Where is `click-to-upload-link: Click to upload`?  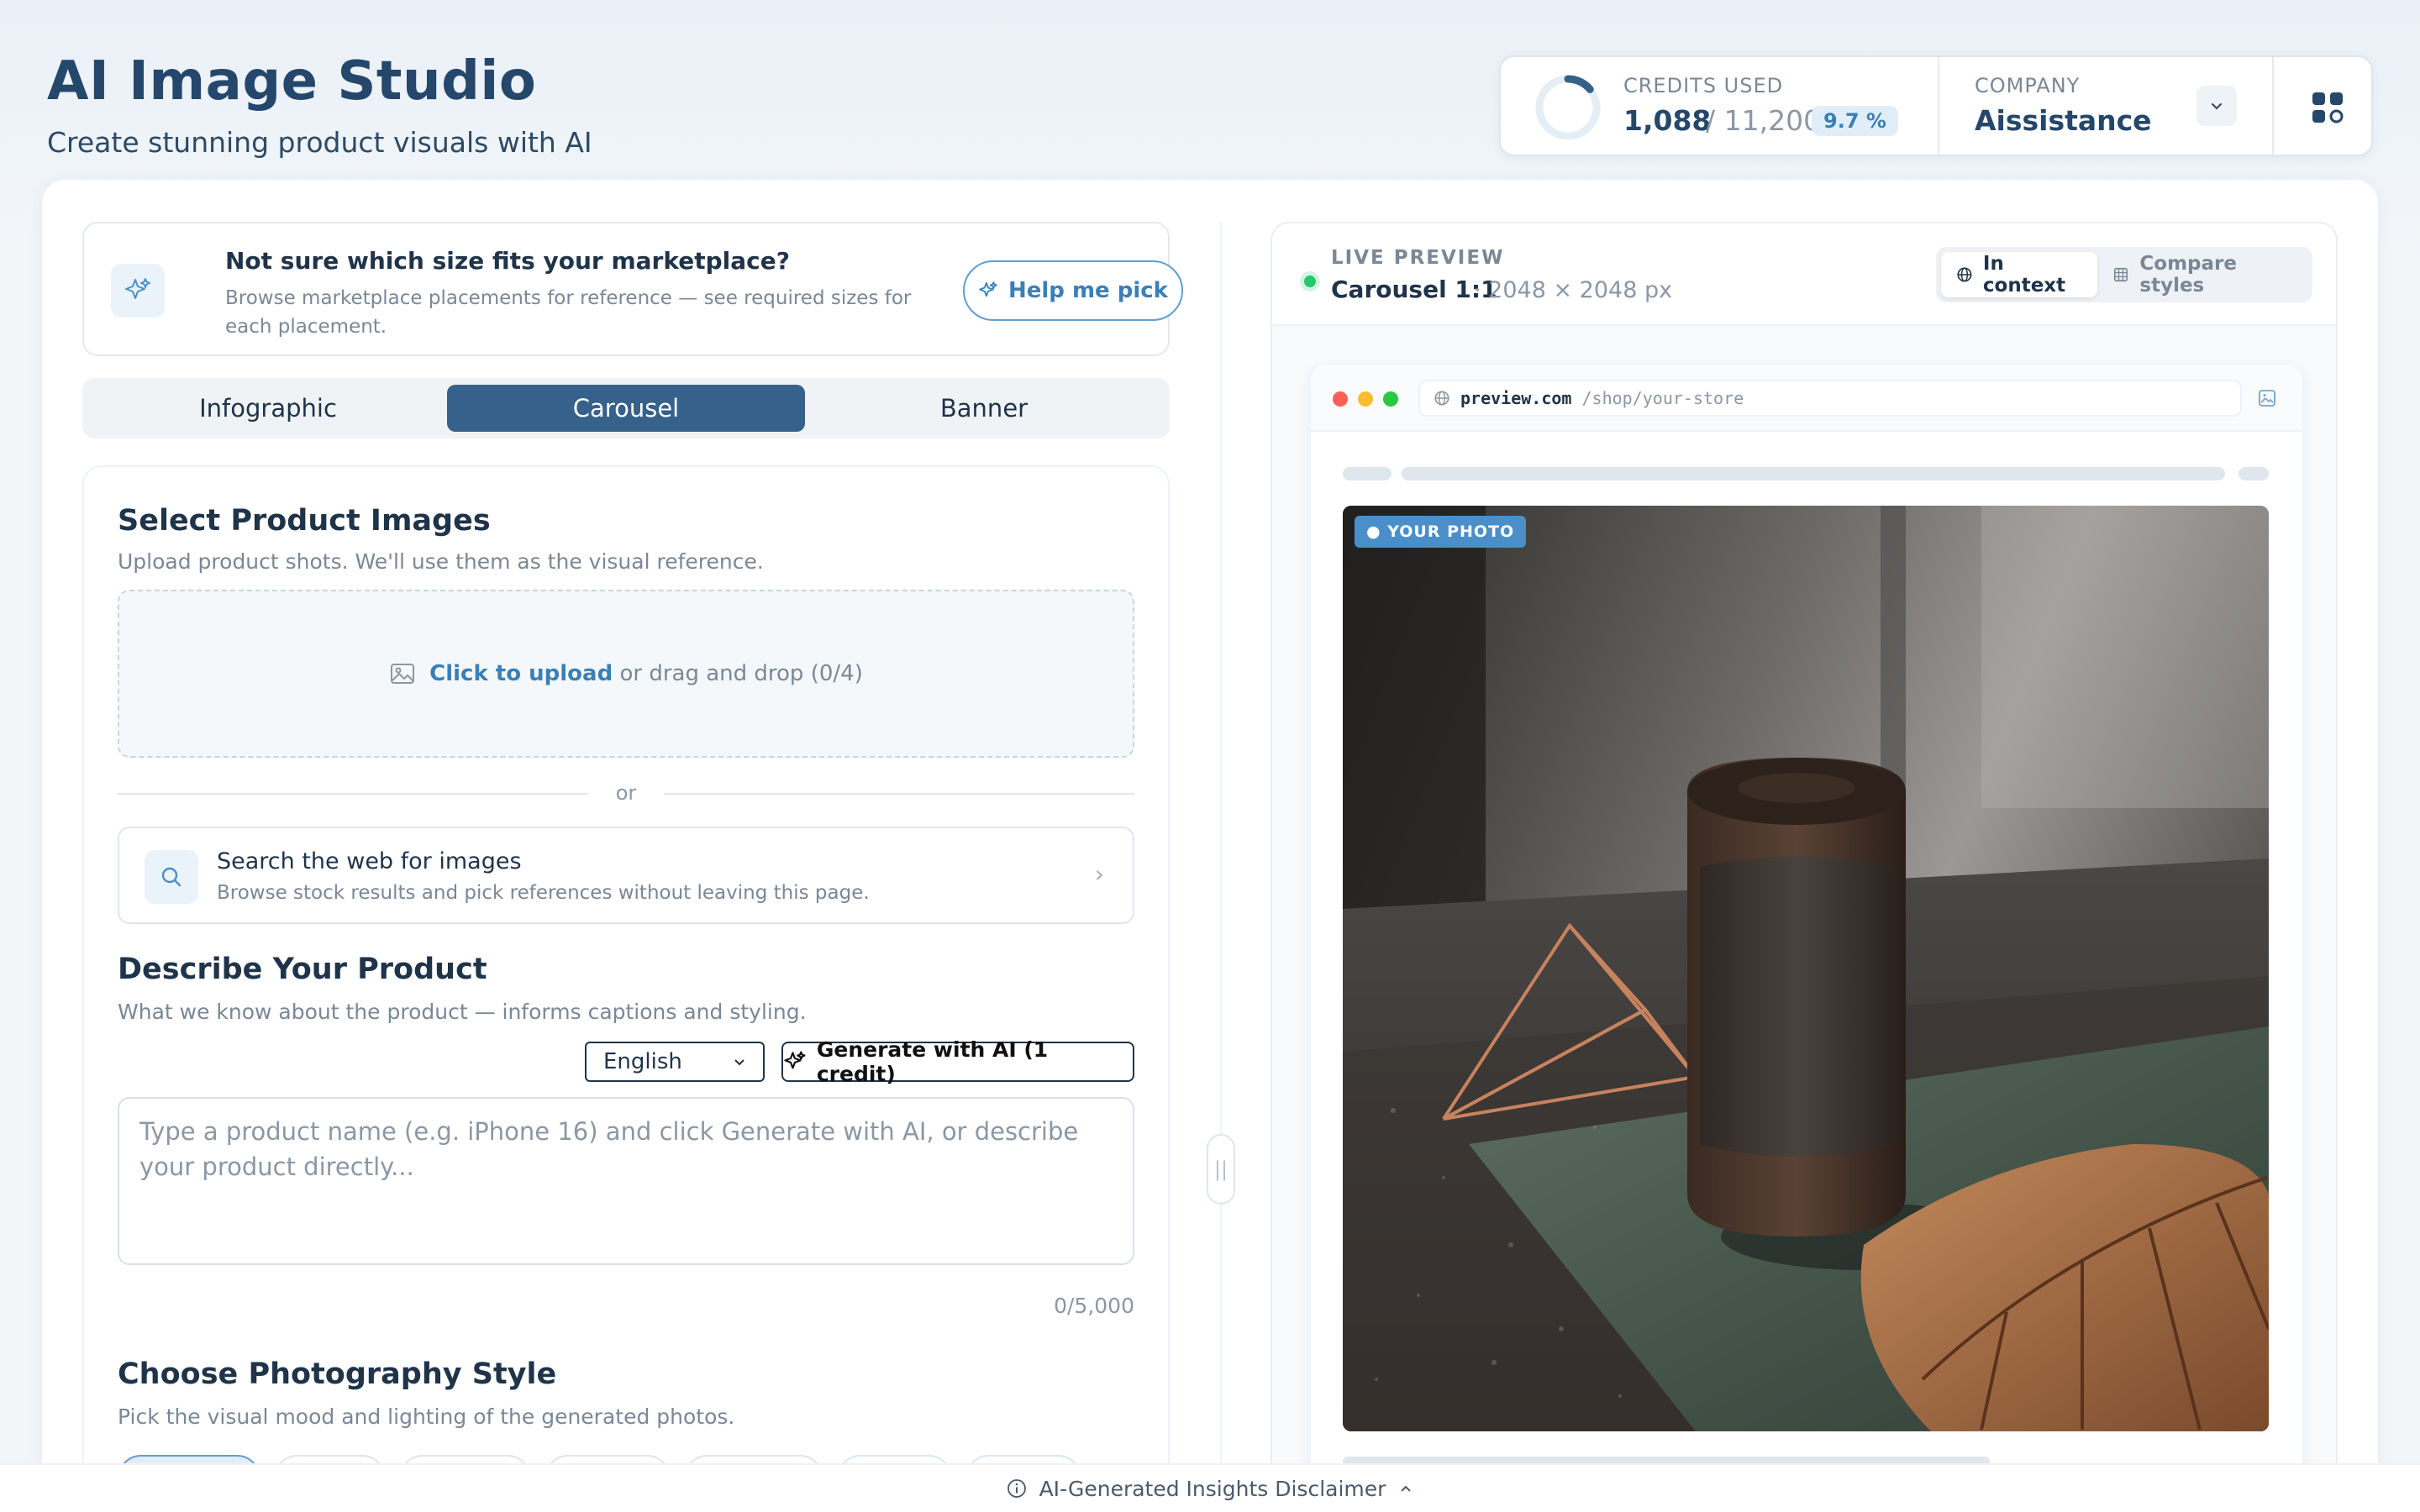 click-to-upload-link: Click to upload is located at coordinates (521, 673).